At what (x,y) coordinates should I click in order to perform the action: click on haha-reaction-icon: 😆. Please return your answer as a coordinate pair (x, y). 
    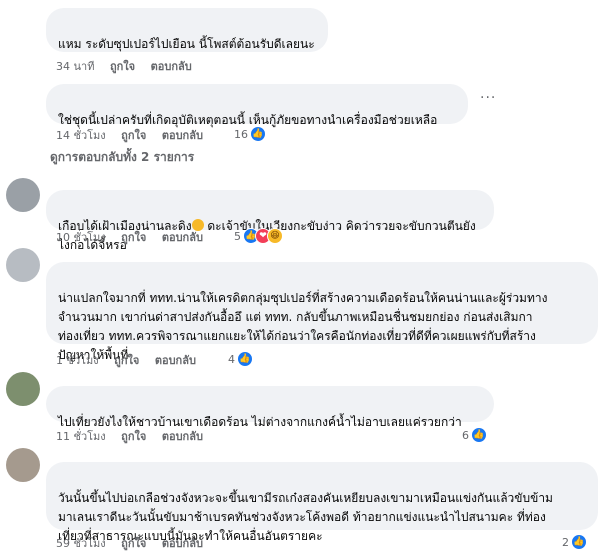
    Looking at the image, I should click on (275, 236).